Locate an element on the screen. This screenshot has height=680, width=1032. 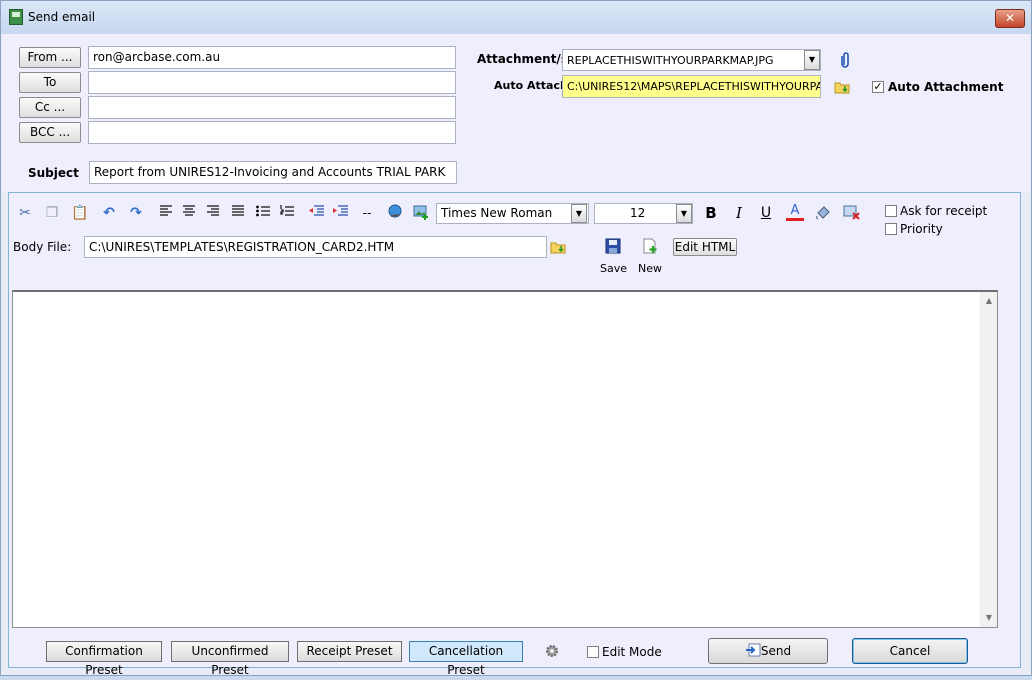
auto-attachment-checkbox: ✓ is located at coordinates (878, 87).